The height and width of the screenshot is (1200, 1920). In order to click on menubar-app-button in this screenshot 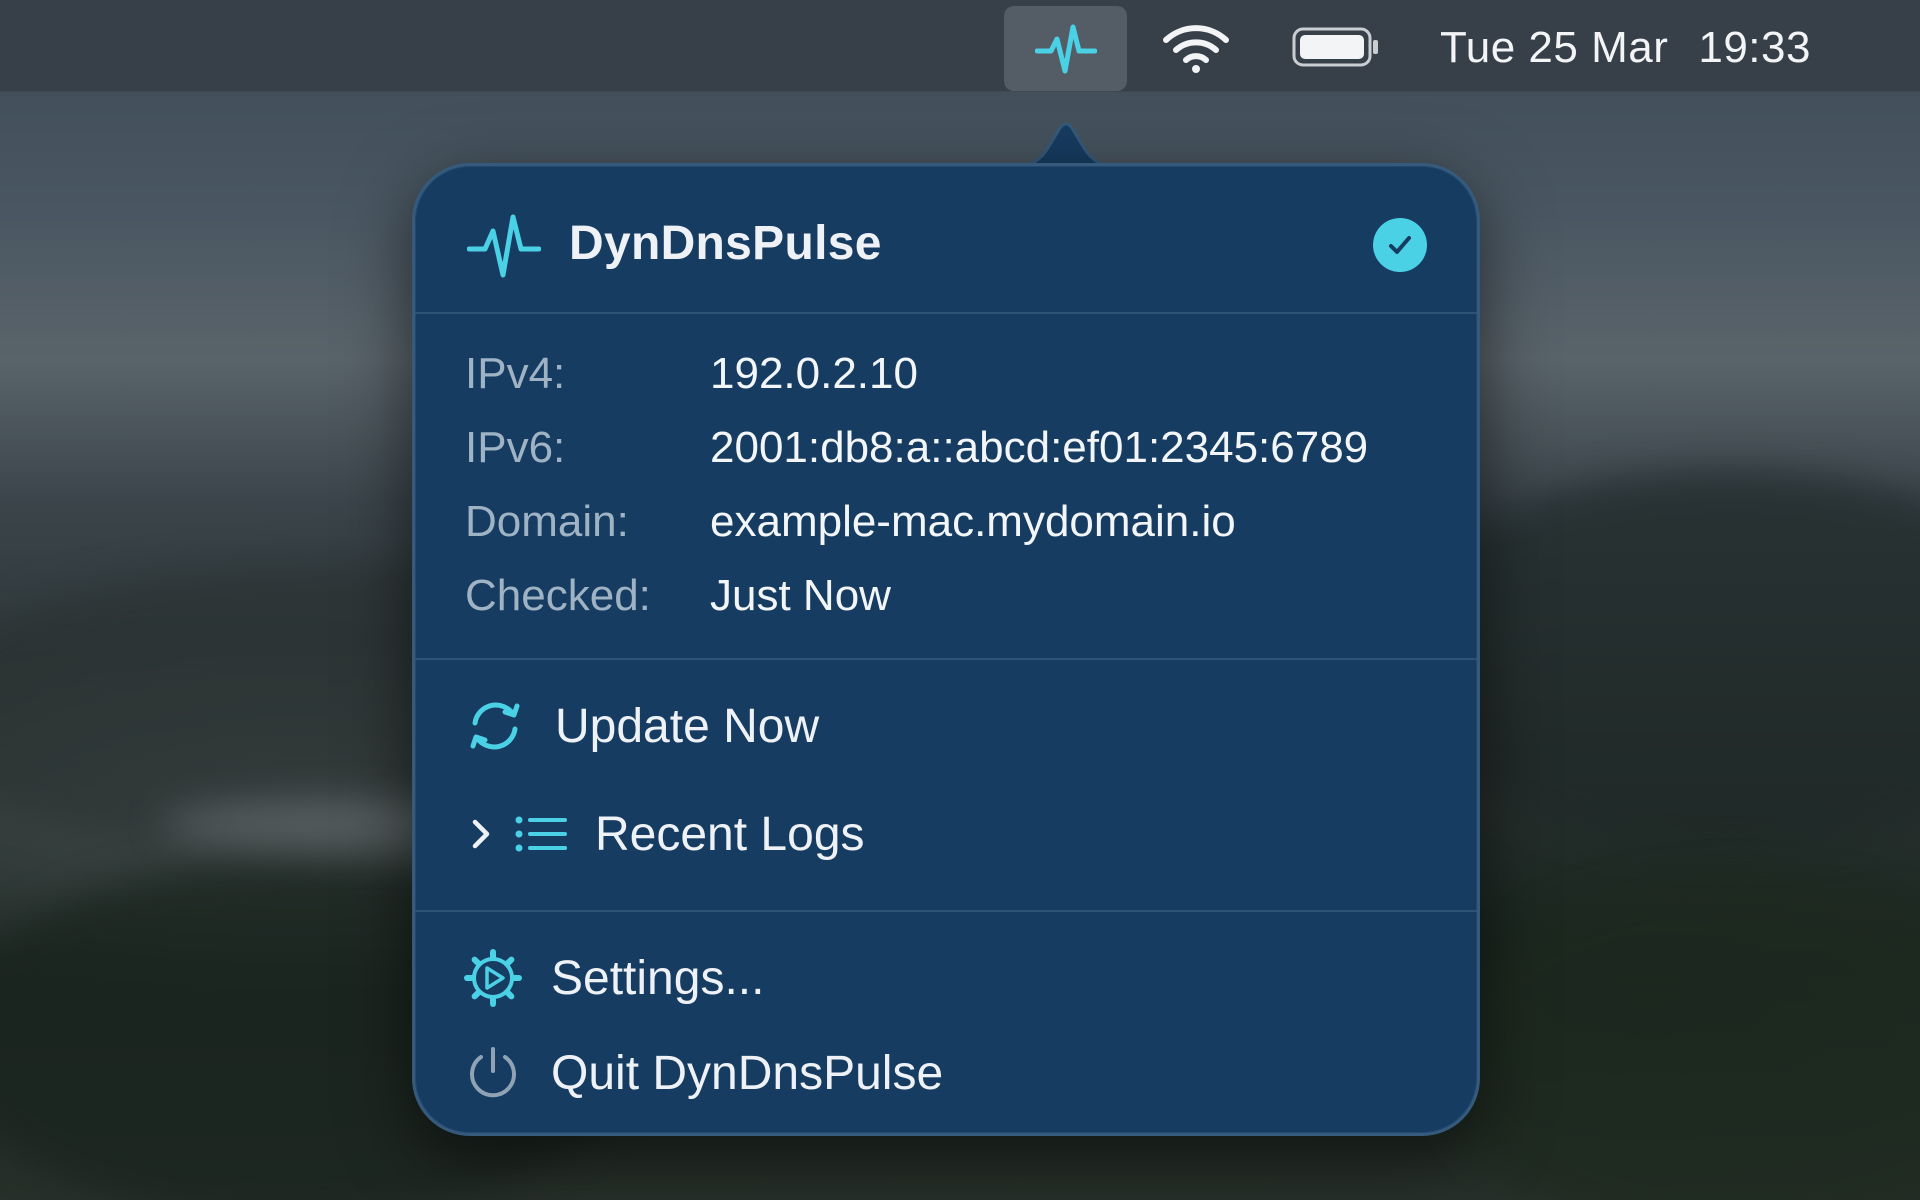, I will do `click(1065, 48)`.